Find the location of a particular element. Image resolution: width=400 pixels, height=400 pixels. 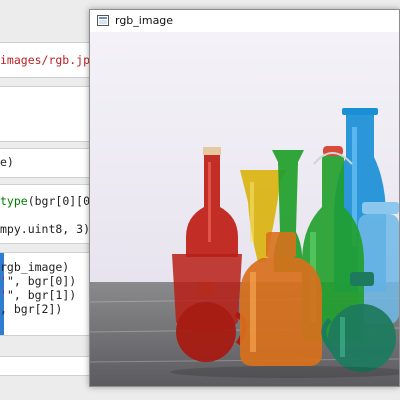

code-line: '", bgr[1]) is located at coordinates (38, 295).